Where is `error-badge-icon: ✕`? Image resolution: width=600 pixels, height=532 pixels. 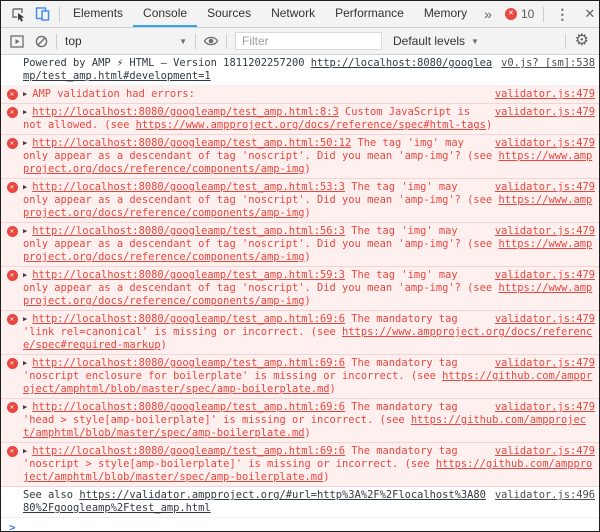
error-badge-icon: ✕ is located at coordinates (510, 14).